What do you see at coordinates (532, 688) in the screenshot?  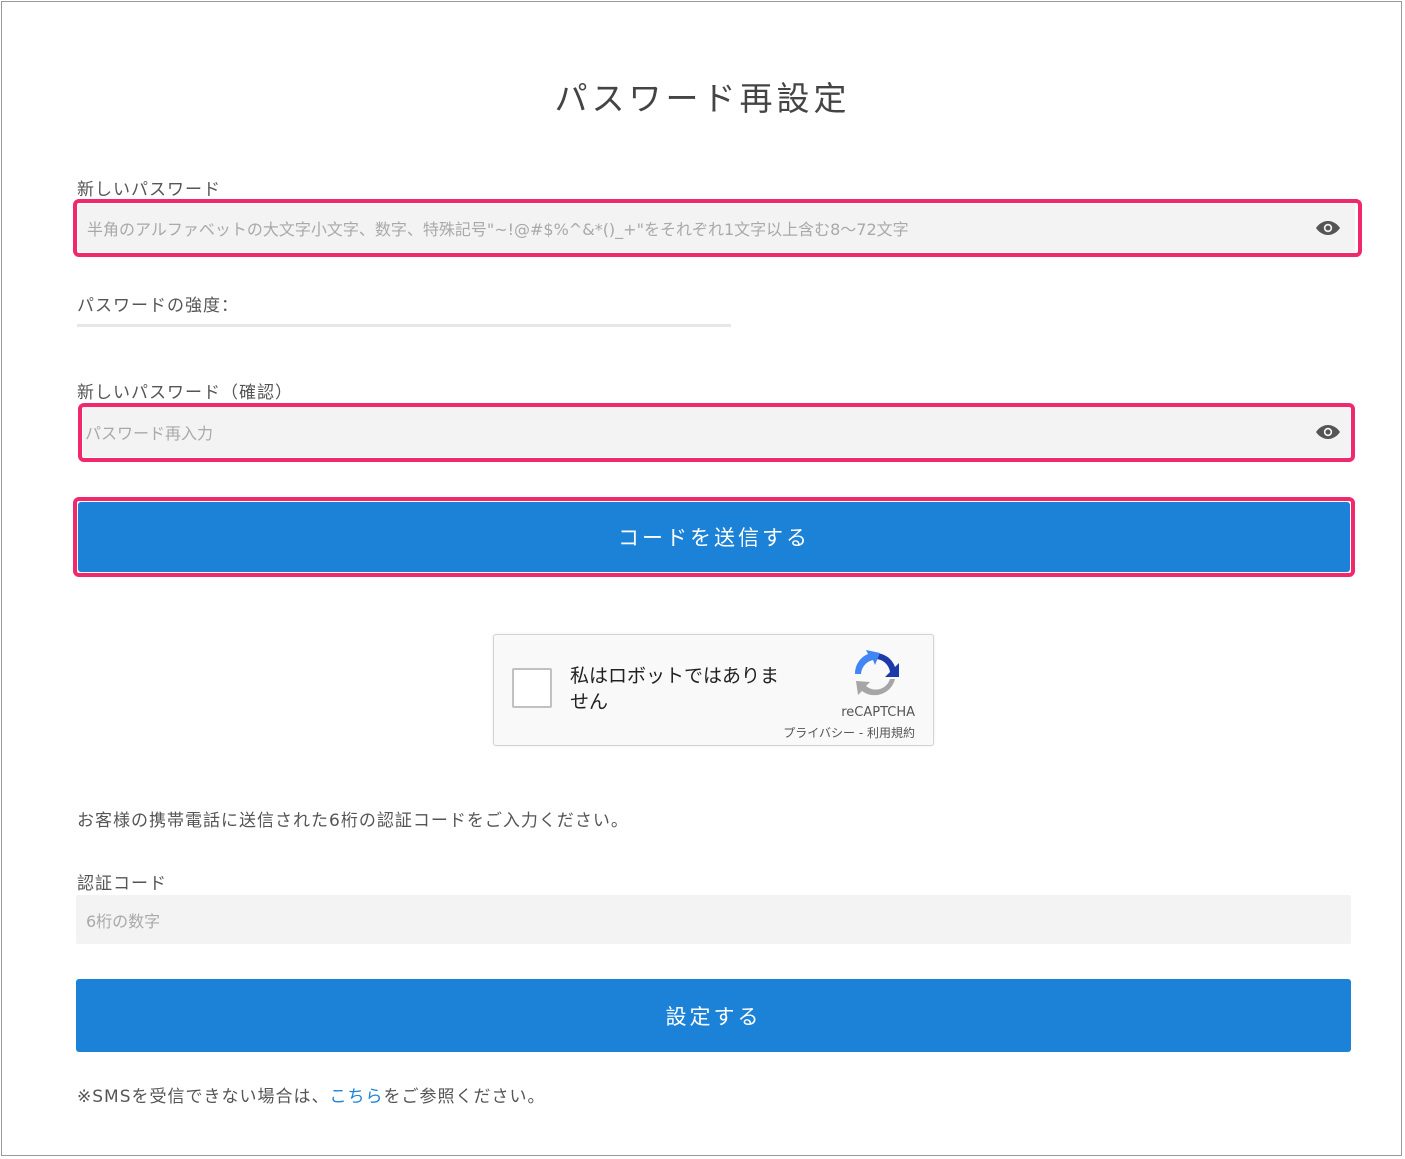 I see `recaptcha-checkbox` at bounding box center [532, 688].